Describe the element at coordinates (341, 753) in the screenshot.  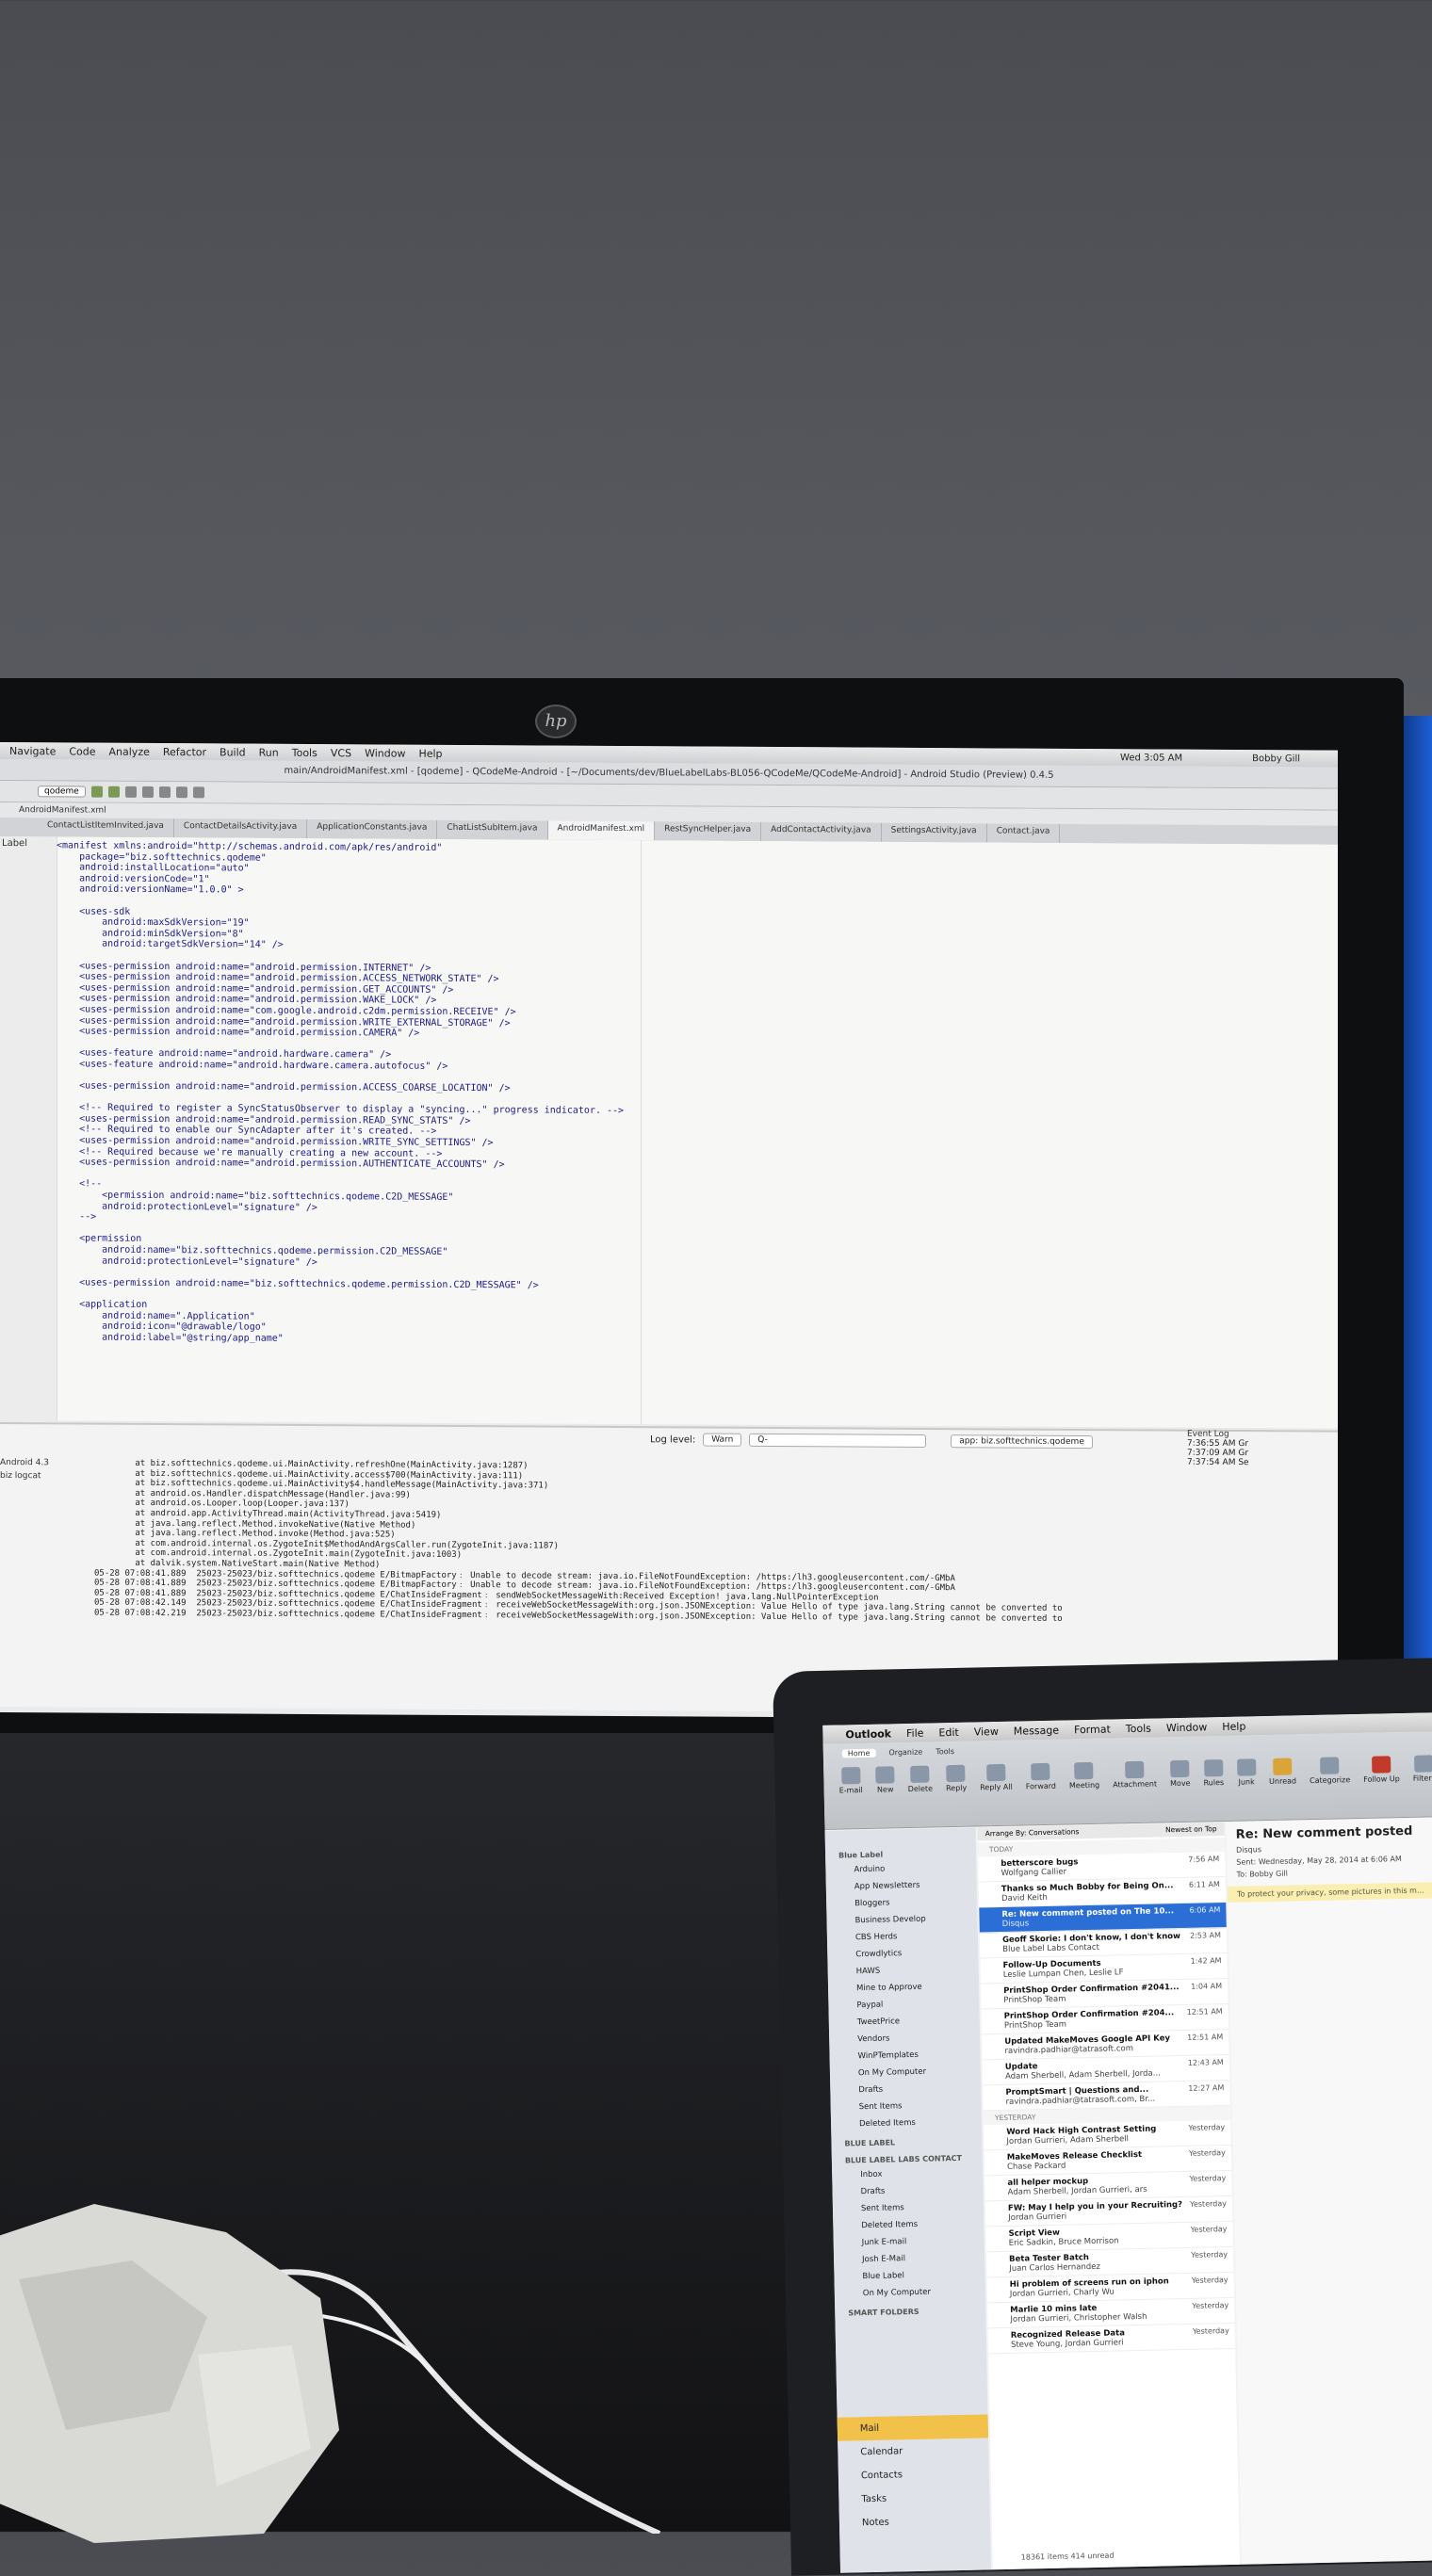
I see `menu-vcs: VCS` at that location.